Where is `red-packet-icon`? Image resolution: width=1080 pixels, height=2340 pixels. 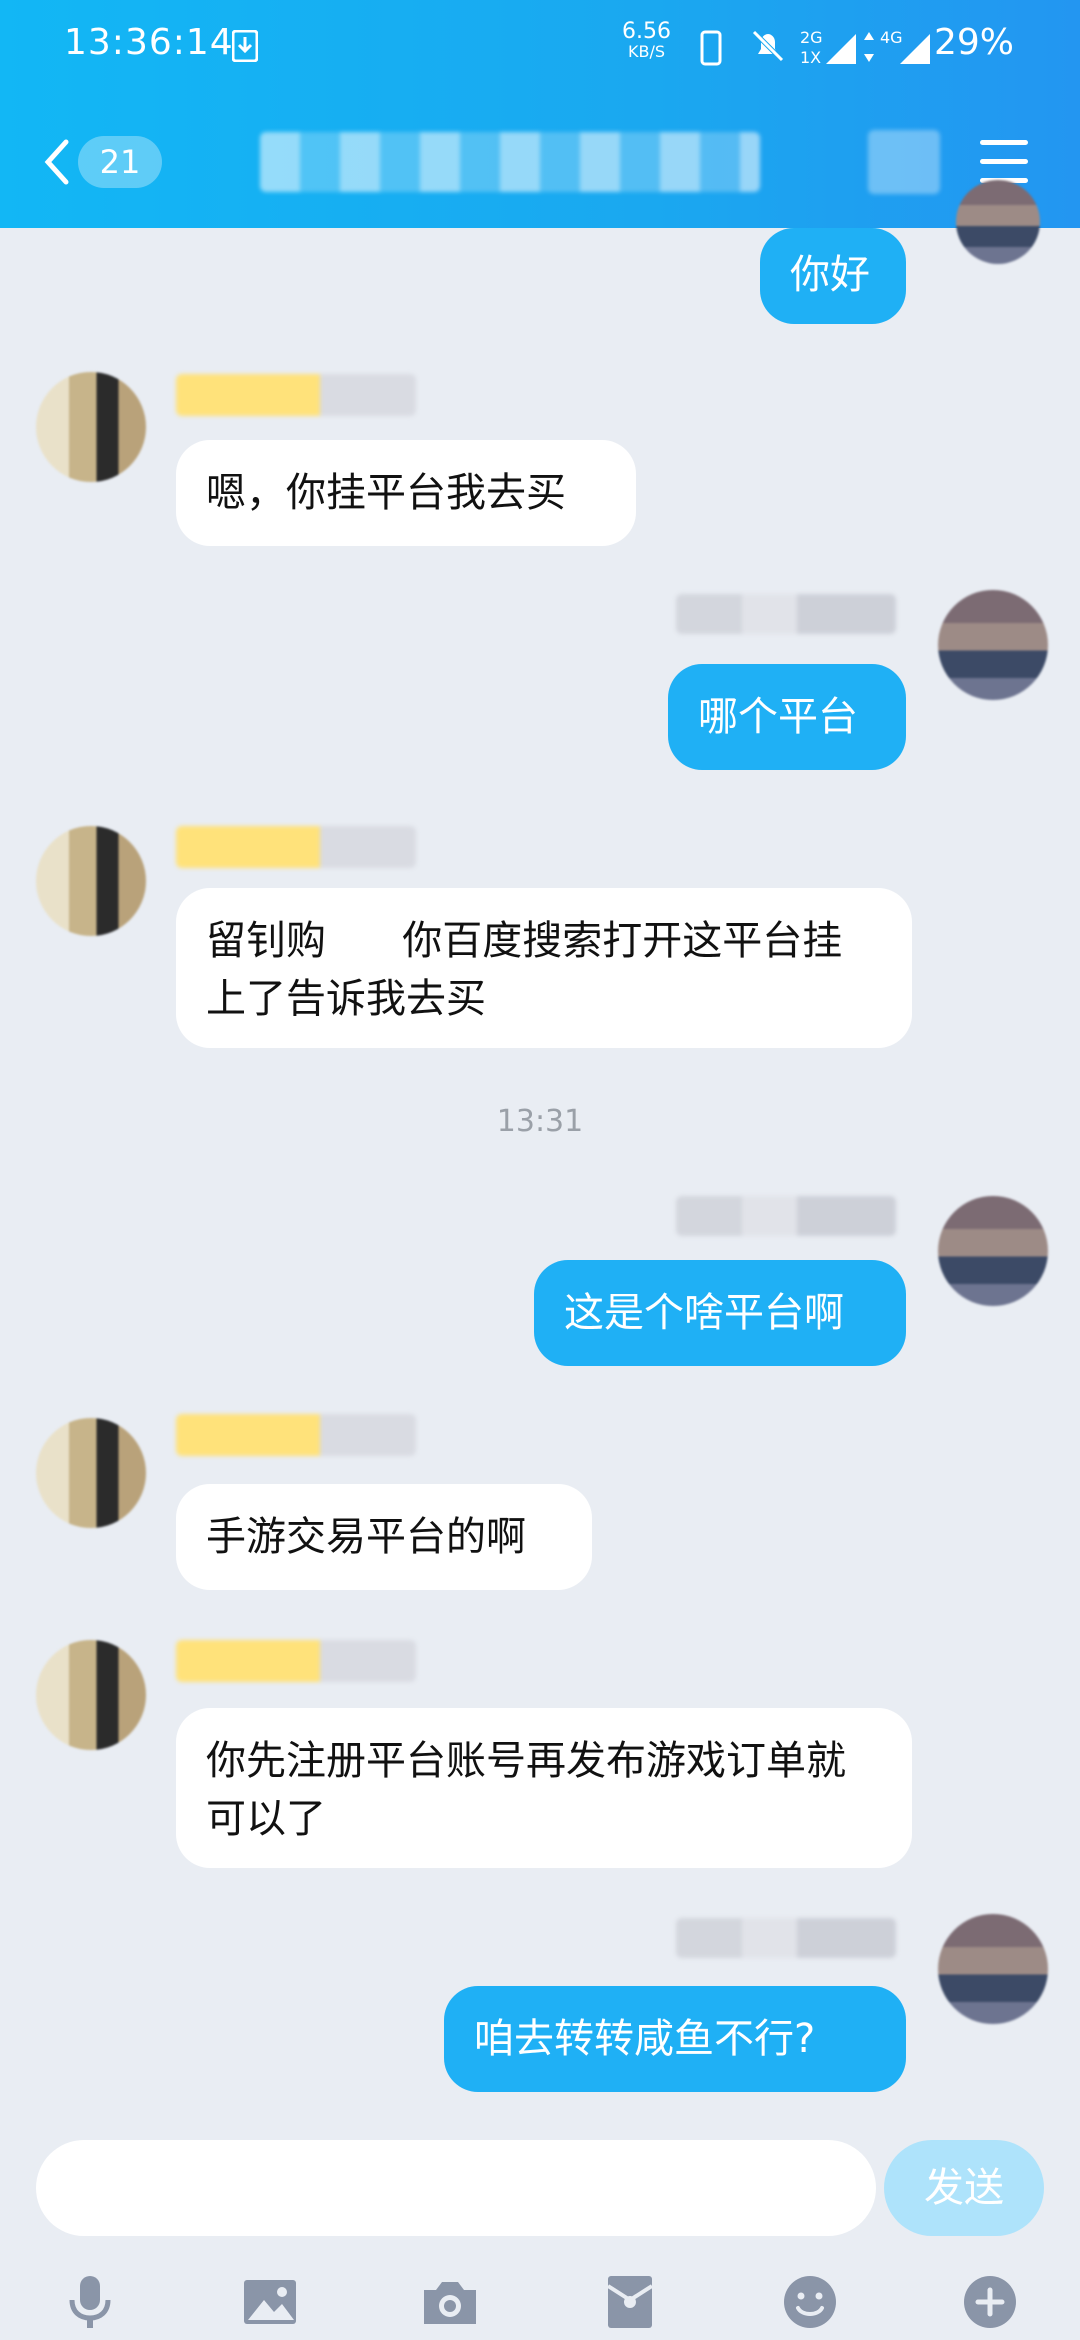 red-packet-icon is located at coordinates (630, 2302).